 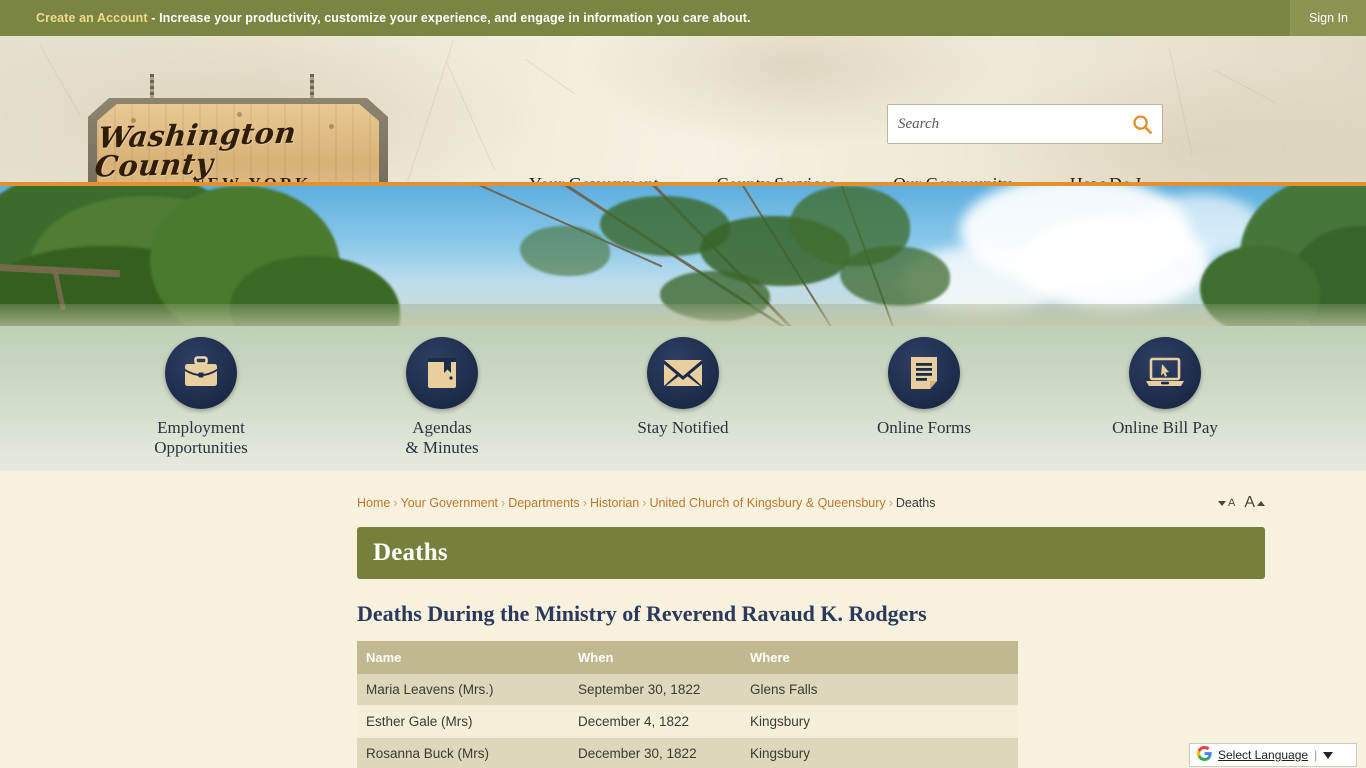 What do you see at coordinates (683, 373) in the screenshot?
I see `envelope-icon` at bounding box center [683, 373].